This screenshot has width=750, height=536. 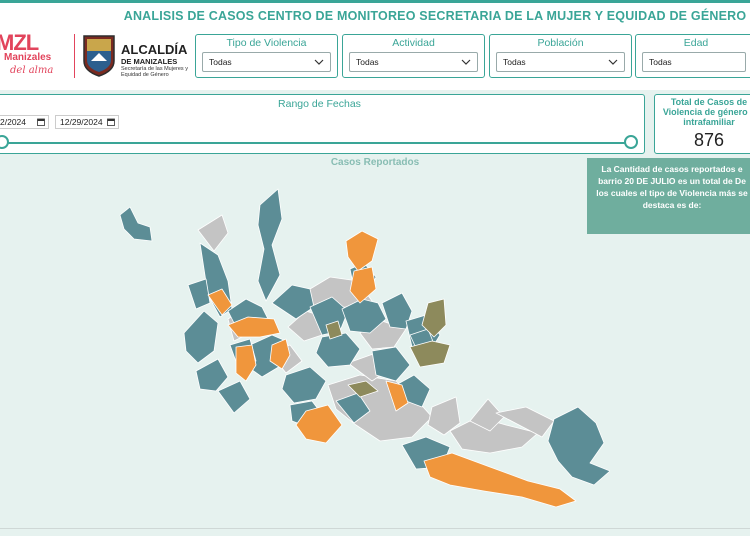 What do you see at coordinates (694, 62) in the screenshot?
I see `edad-dropdown: Todas` at bounding box center [694, 62].